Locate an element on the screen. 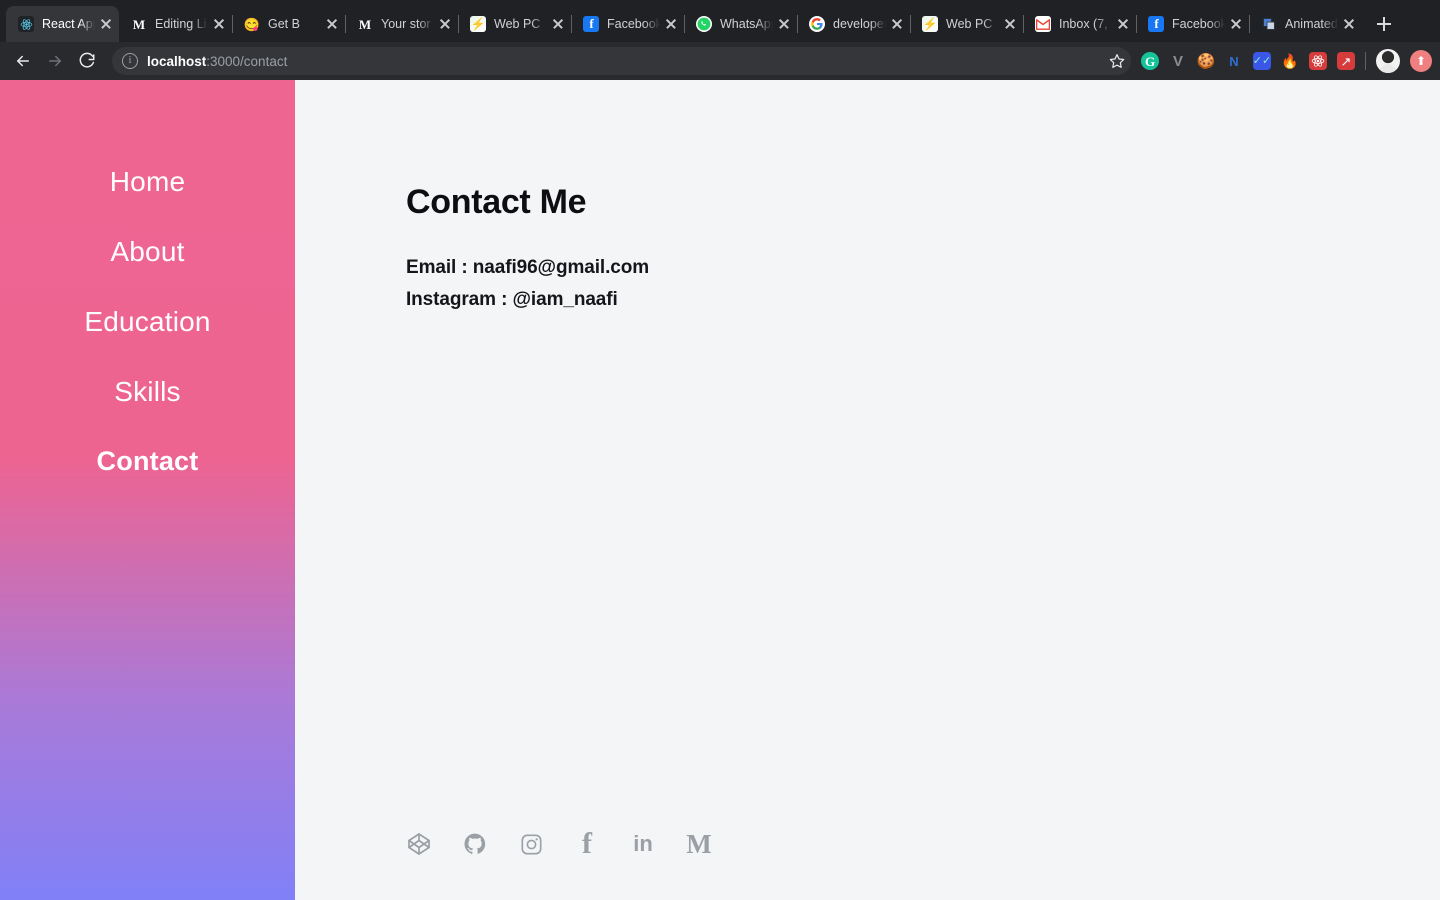  tab-title: React App is located at coordinates (68, 24).